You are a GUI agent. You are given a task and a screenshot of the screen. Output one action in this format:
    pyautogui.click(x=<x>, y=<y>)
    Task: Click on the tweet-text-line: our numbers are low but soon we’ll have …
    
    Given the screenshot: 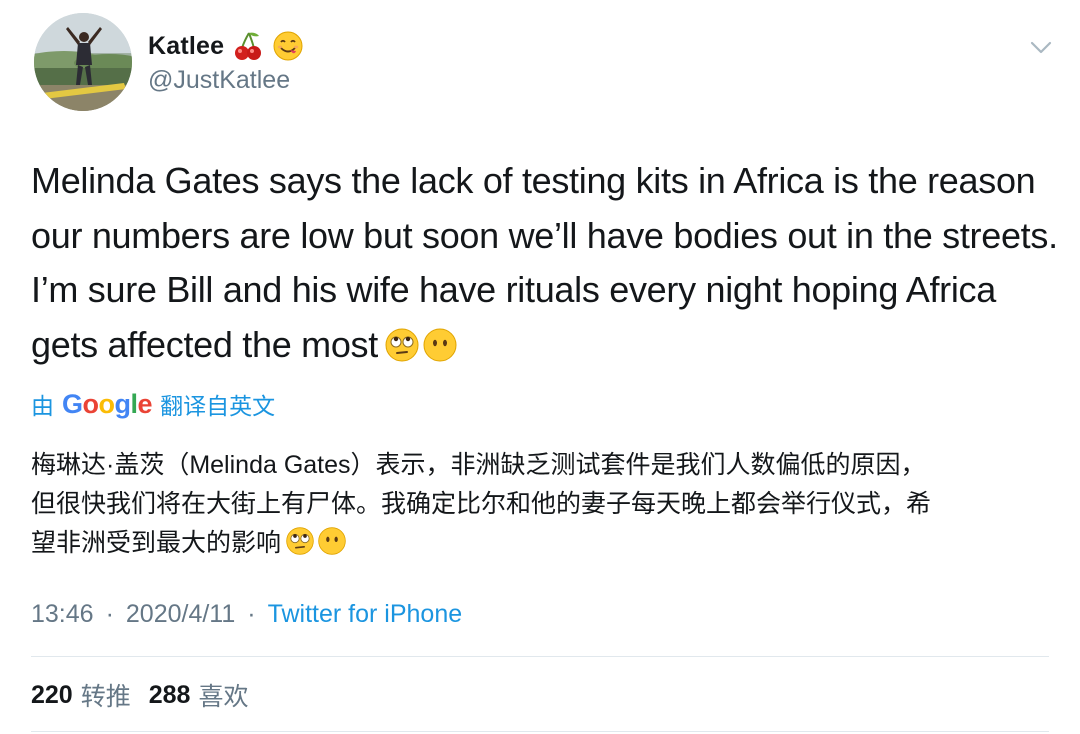 What is the action you would take?
    pyautogui.click(x=544, y=235)
    